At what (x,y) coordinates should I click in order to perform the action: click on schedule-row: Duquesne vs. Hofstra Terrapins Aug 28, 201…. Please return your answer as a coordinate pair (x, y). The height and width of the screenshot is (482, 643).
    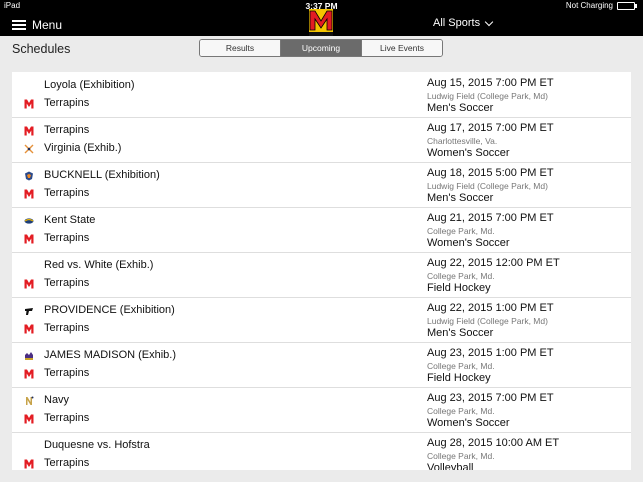
    Looking at the image, I should click on (321, 451).